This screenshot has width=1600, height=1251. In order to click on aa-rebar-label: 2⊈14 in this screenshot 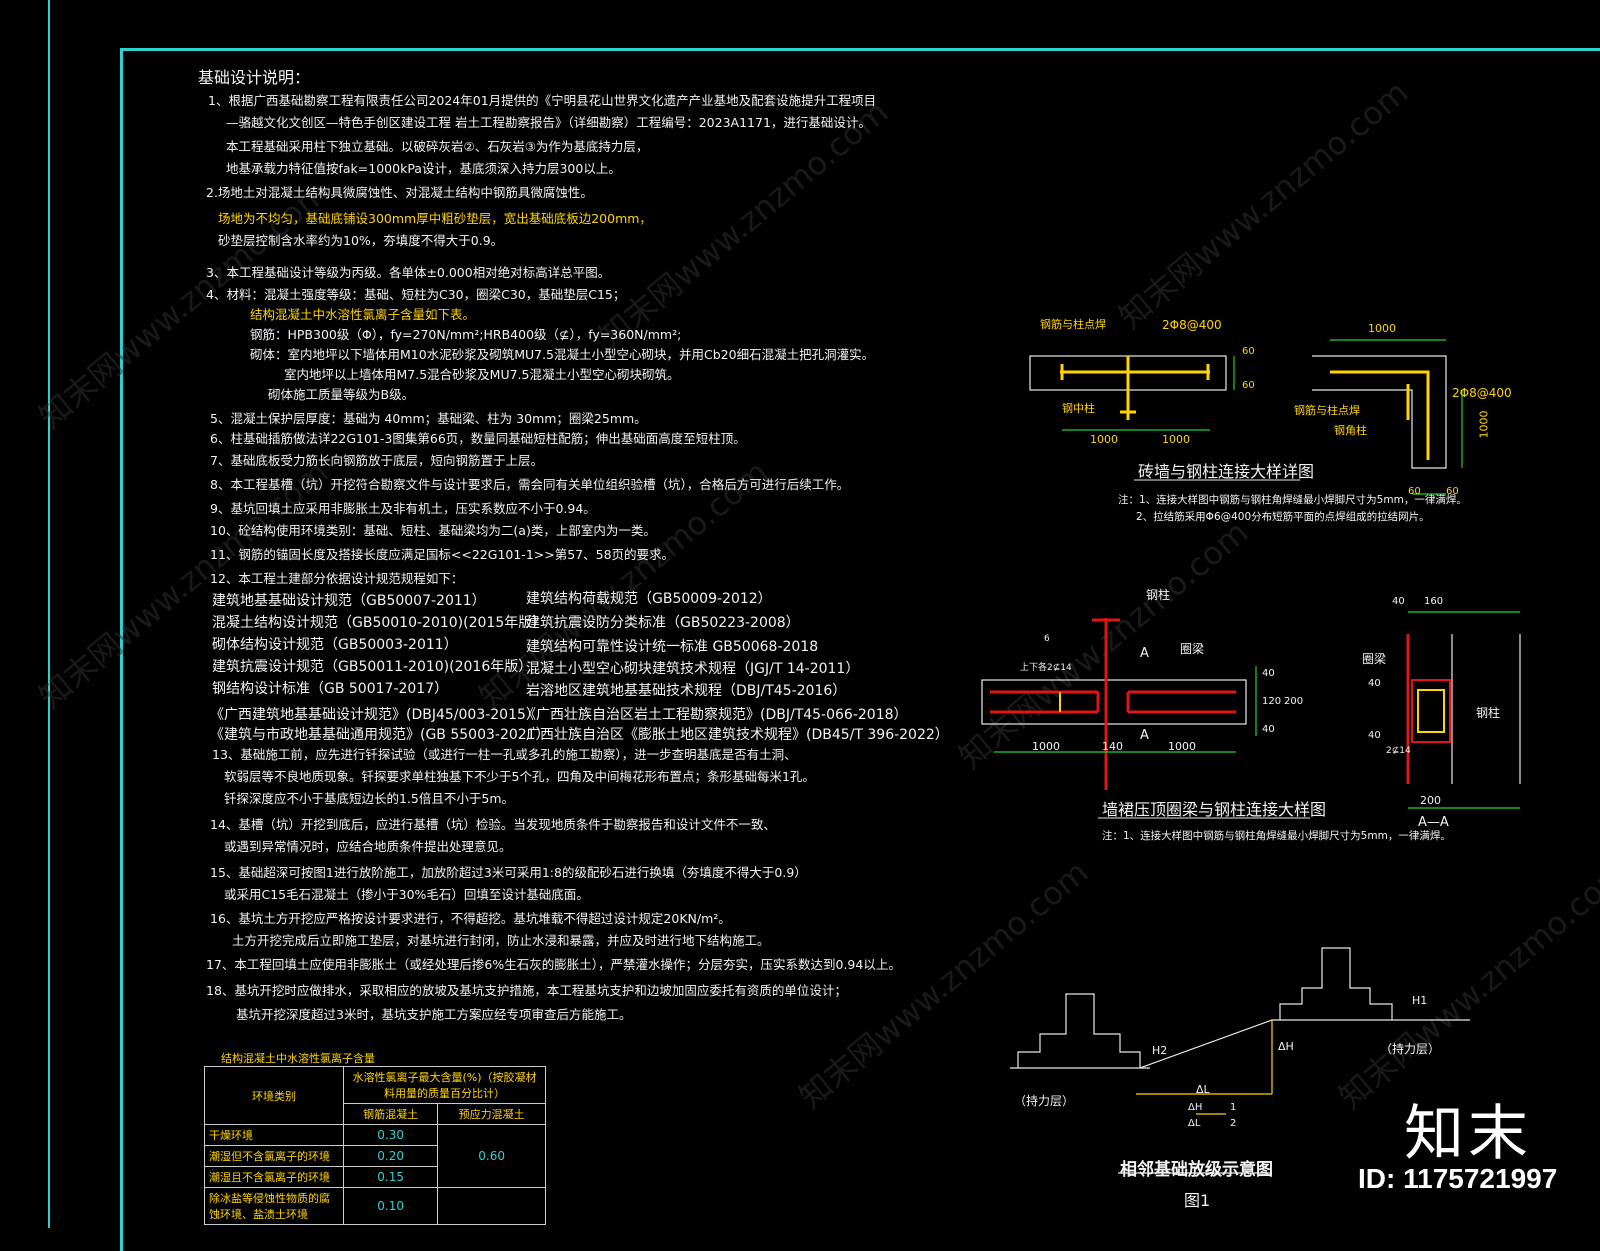, I will do `click(1398, 751)`.